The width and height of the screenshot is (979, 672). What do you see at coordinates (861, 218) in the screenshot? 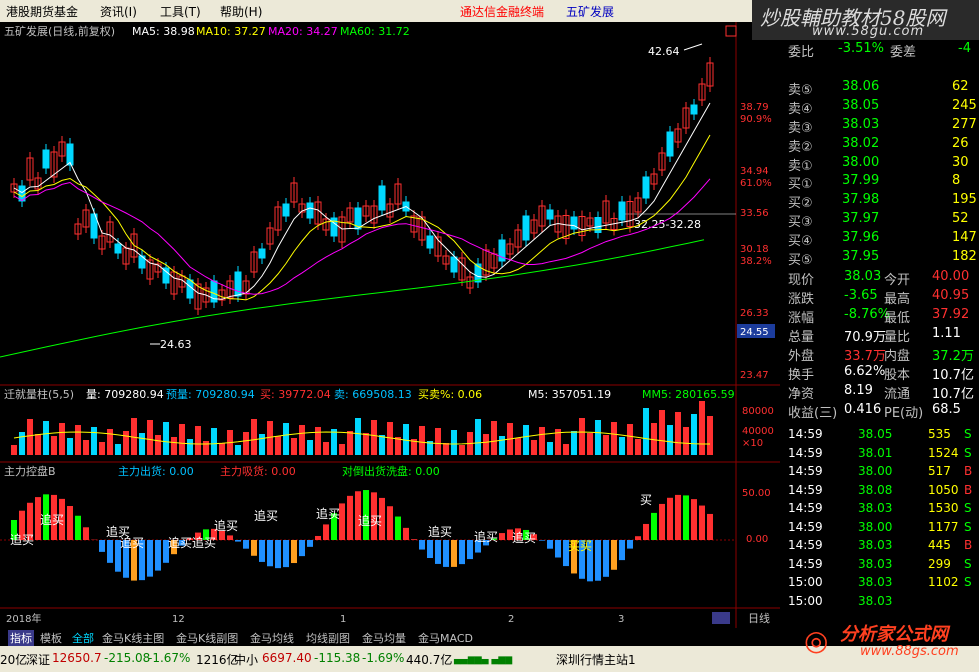
I see `bid-price: 37.97` at bounding box center [861, 218].